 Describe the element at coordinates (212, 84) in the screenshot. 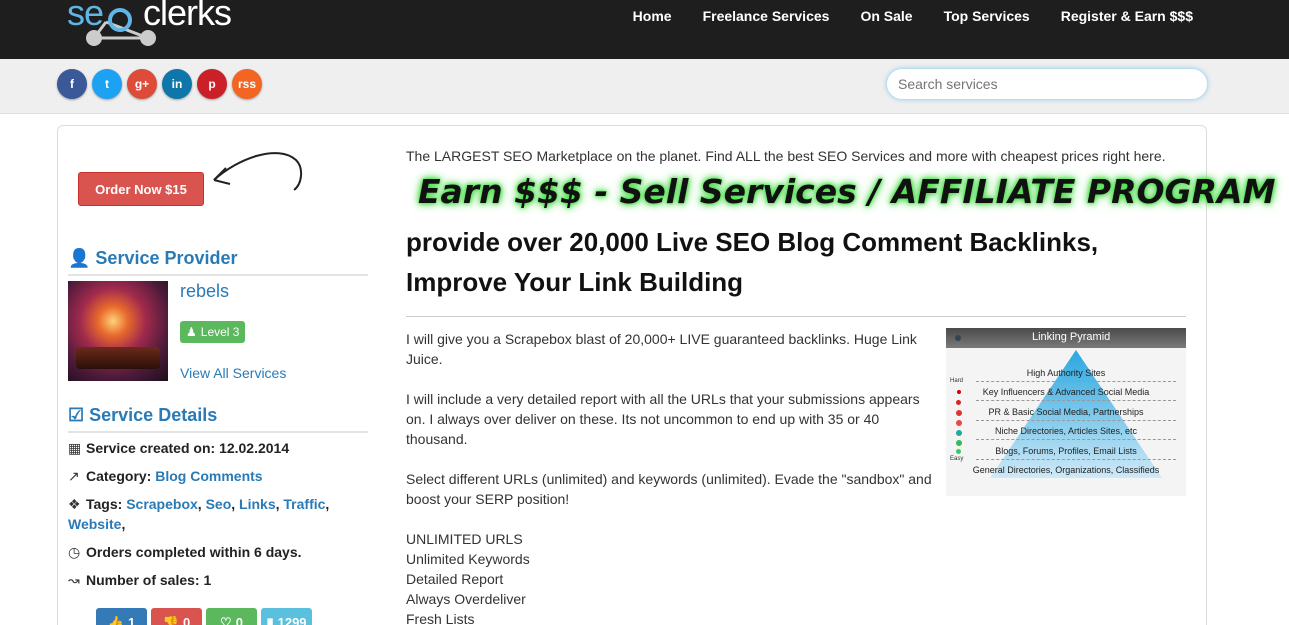

I see `pinterest-icon: p` at that location.